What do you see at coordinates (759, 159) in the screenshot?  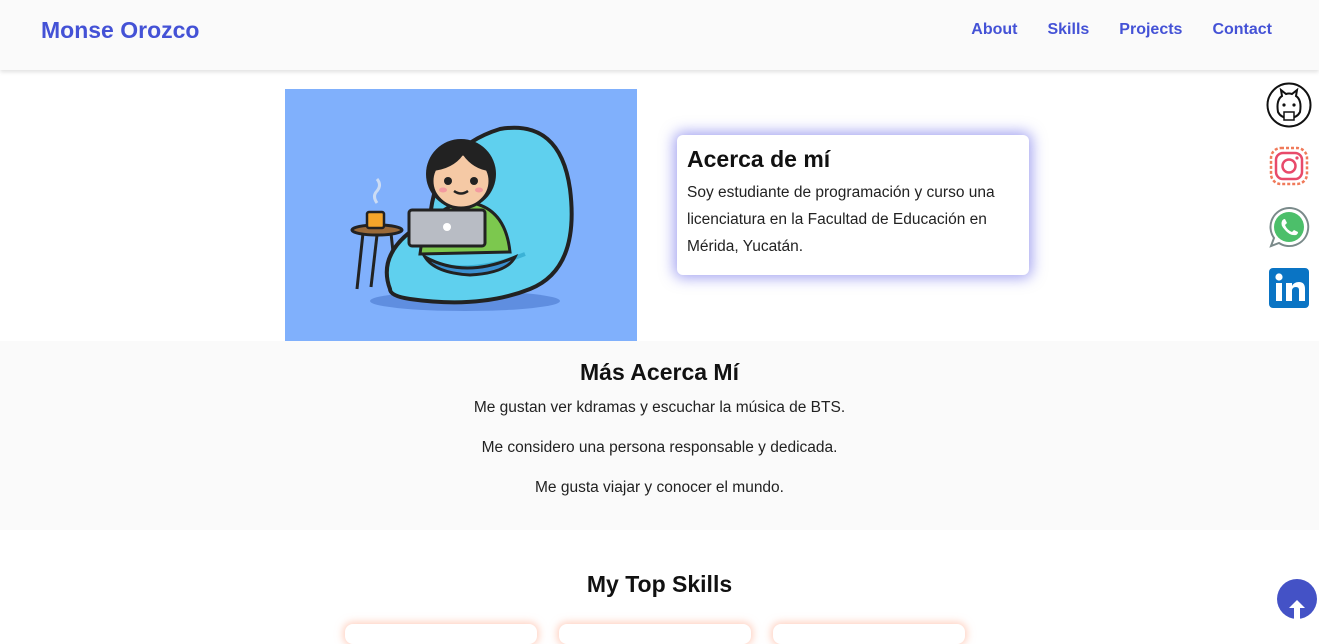 I see `about-title: Acerca de mí` at bounding box center [759, 159].